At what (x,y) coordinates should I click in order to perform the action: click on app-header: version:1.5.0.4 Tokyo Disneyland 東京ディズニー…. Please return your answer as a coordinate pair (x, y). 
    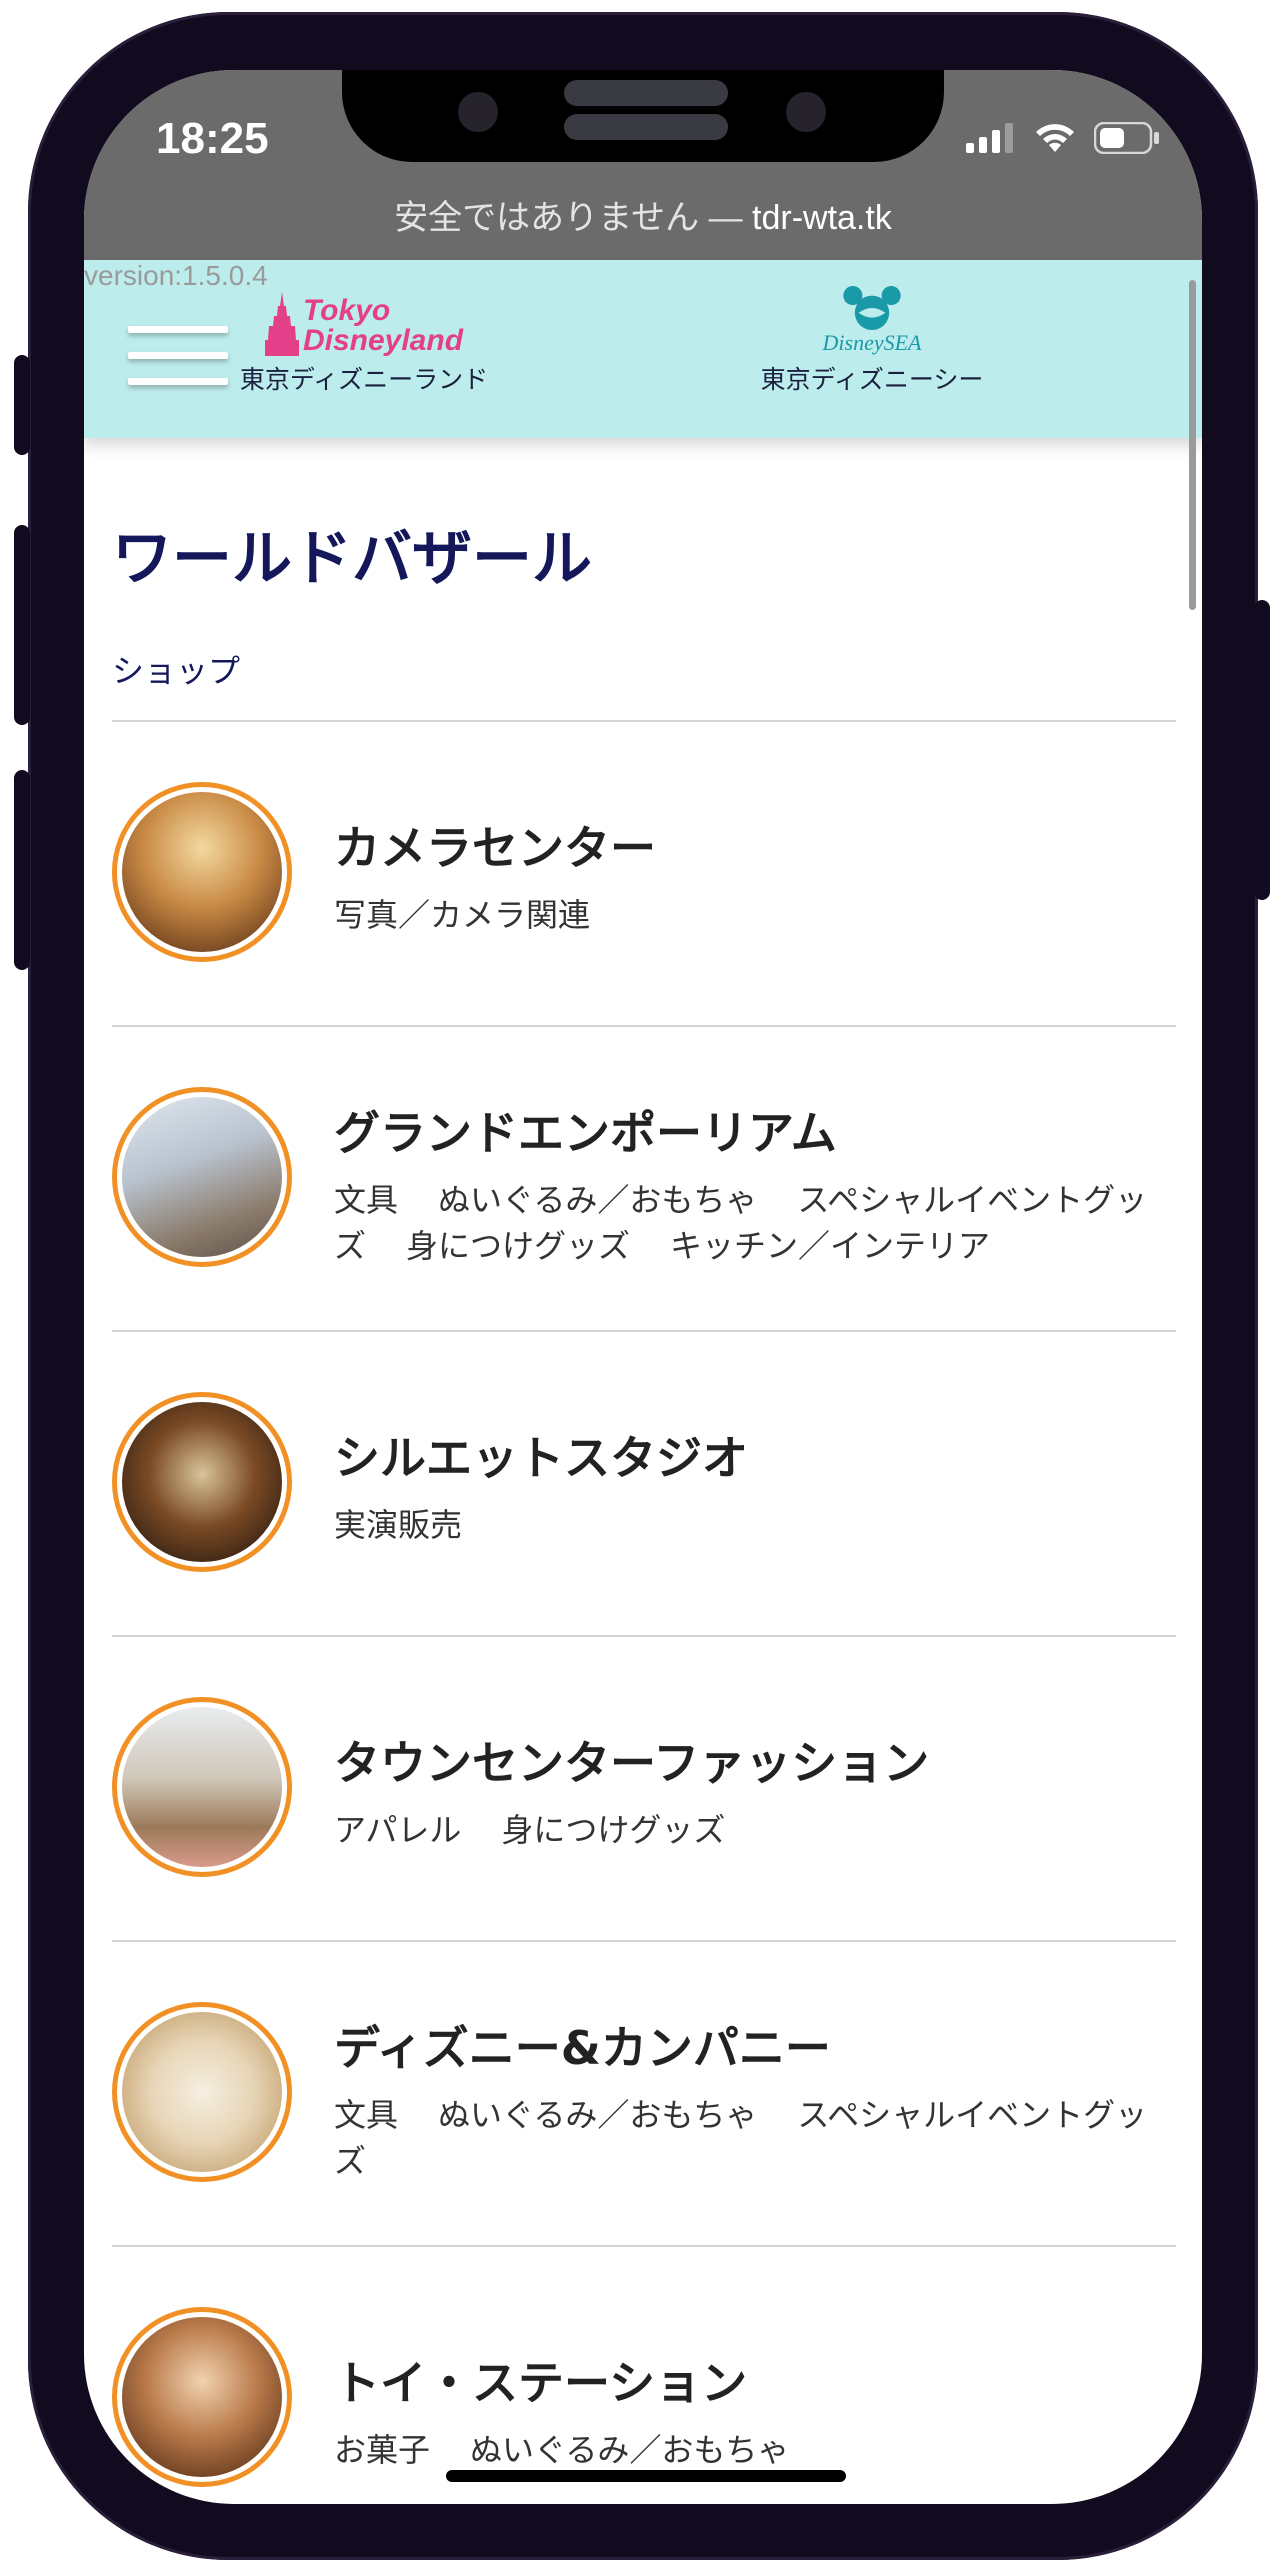
    Looking at the image, I should click on (643, 349).